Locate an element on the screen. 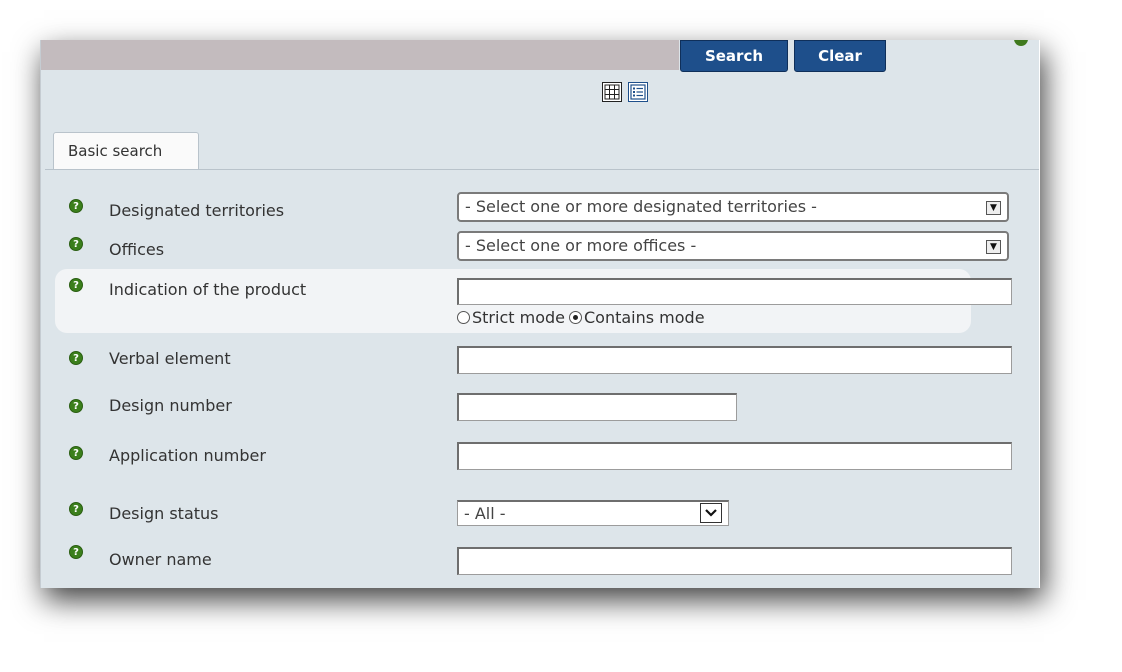 Image resolution: width=1122 pixels, height=672 pixels. offices-value: - Select one or more offices - is located at coordinates (581, 245).